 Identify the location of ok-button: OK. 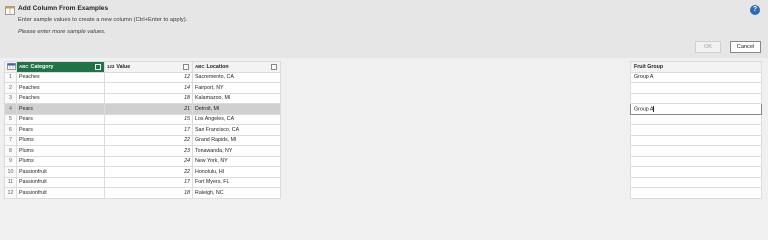
(708, 47).